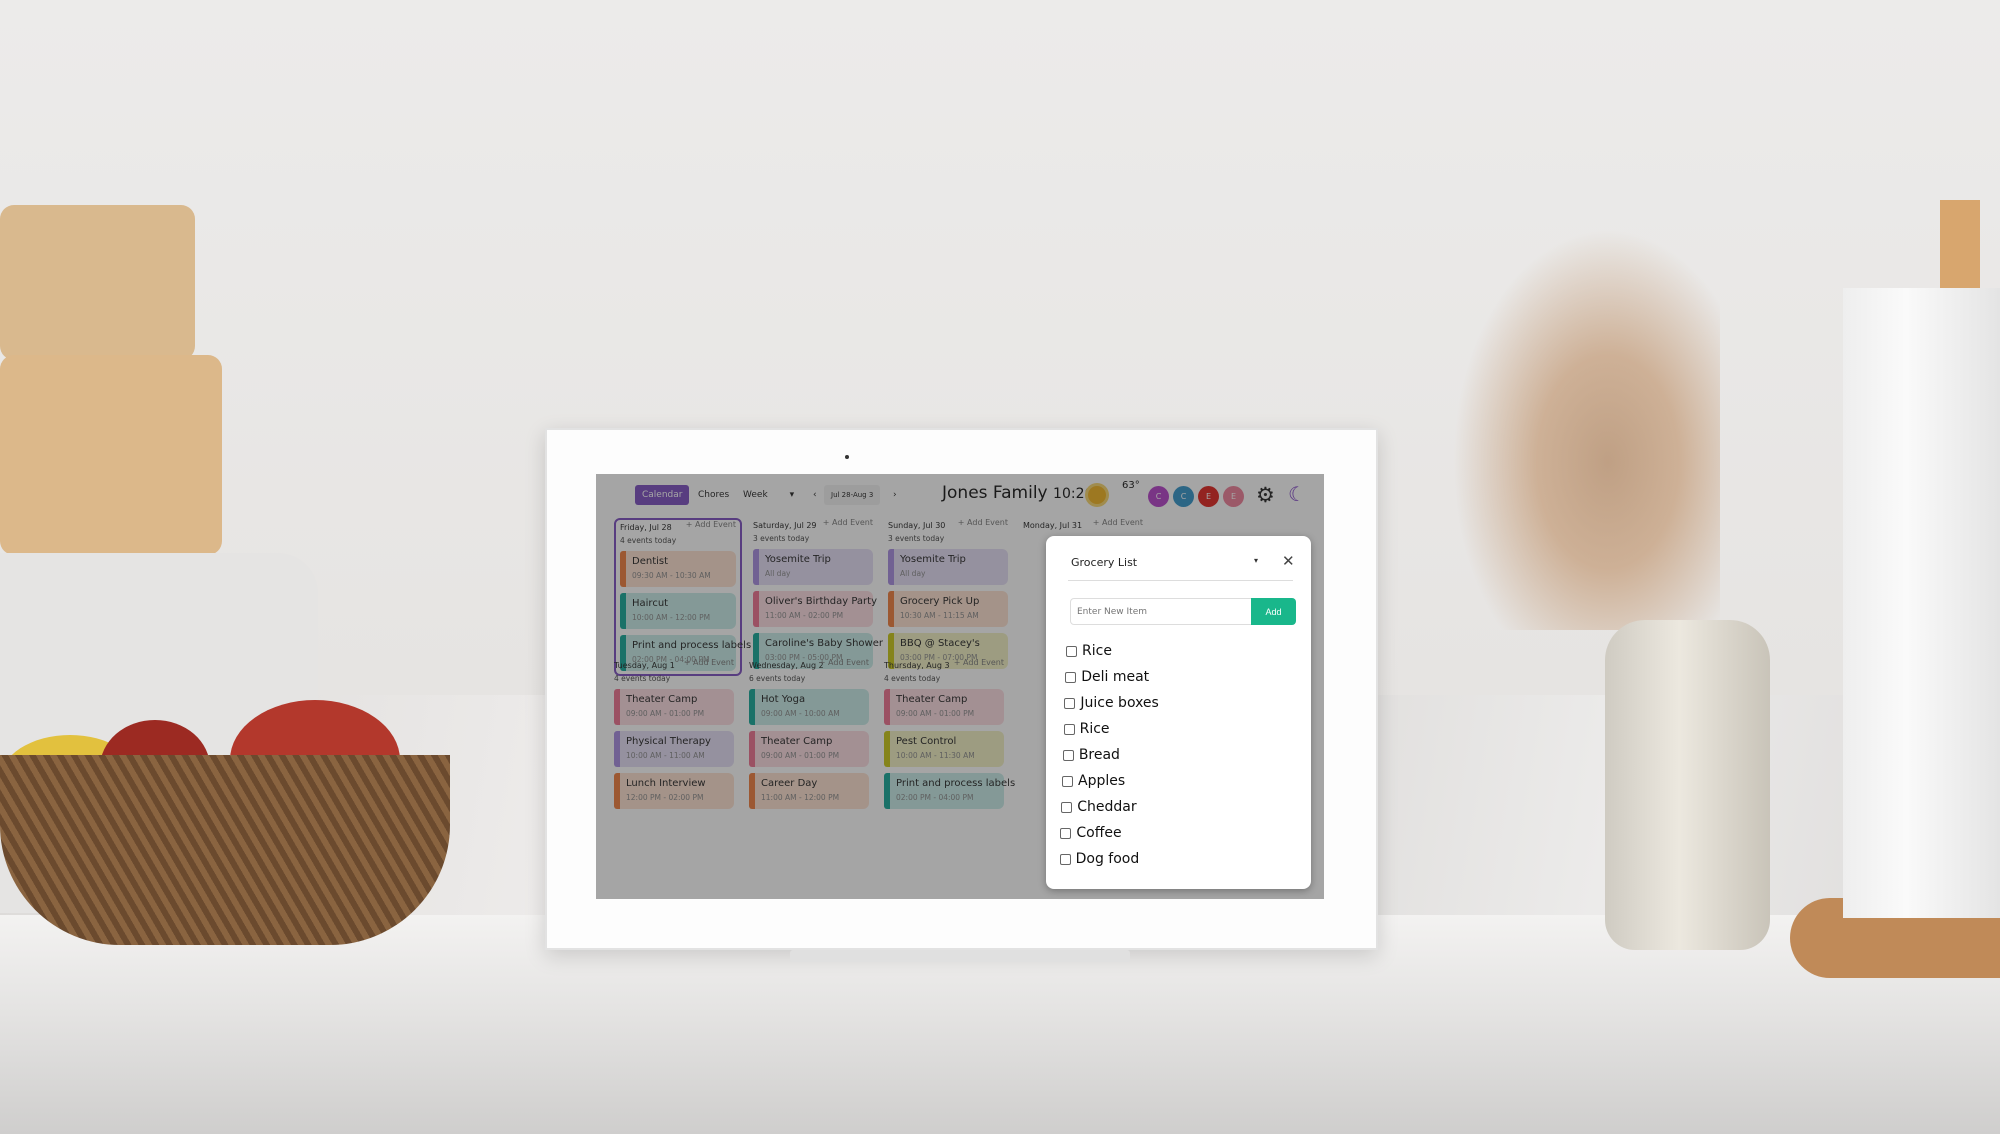 Image resolution: width=2000 pixels, height=1134 pixels. What do you see at coordinates (1273, 611) in the screenshot?
I see `add-button: Add` at bounding box center [1273, 611].